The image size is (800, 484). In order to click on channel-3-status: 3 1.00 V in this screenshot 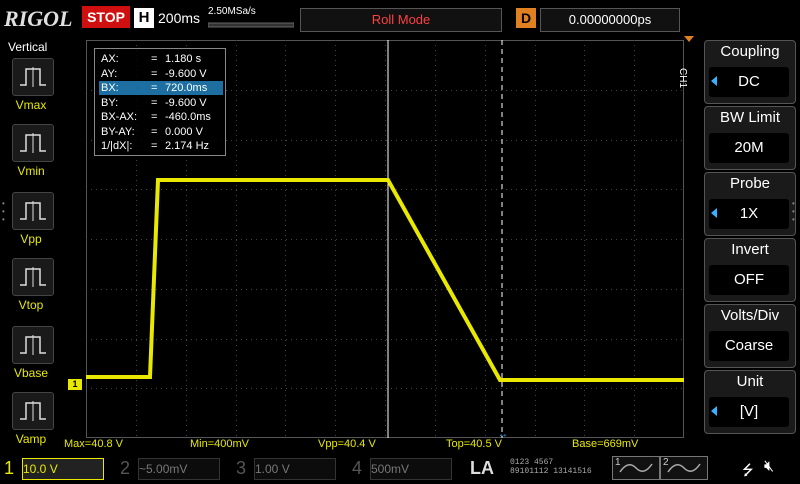, I will do `click(288, 468)`.